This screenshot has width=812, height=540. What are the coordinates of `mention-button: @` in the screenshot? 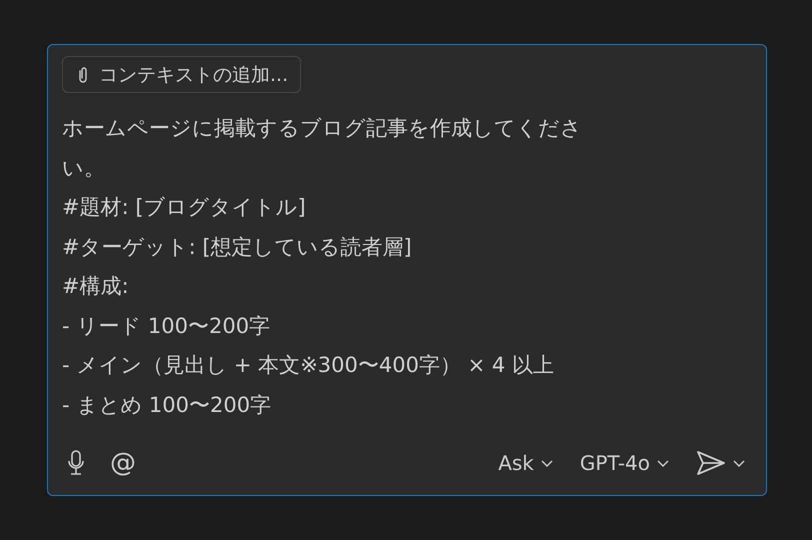 It's located at (123, 463).